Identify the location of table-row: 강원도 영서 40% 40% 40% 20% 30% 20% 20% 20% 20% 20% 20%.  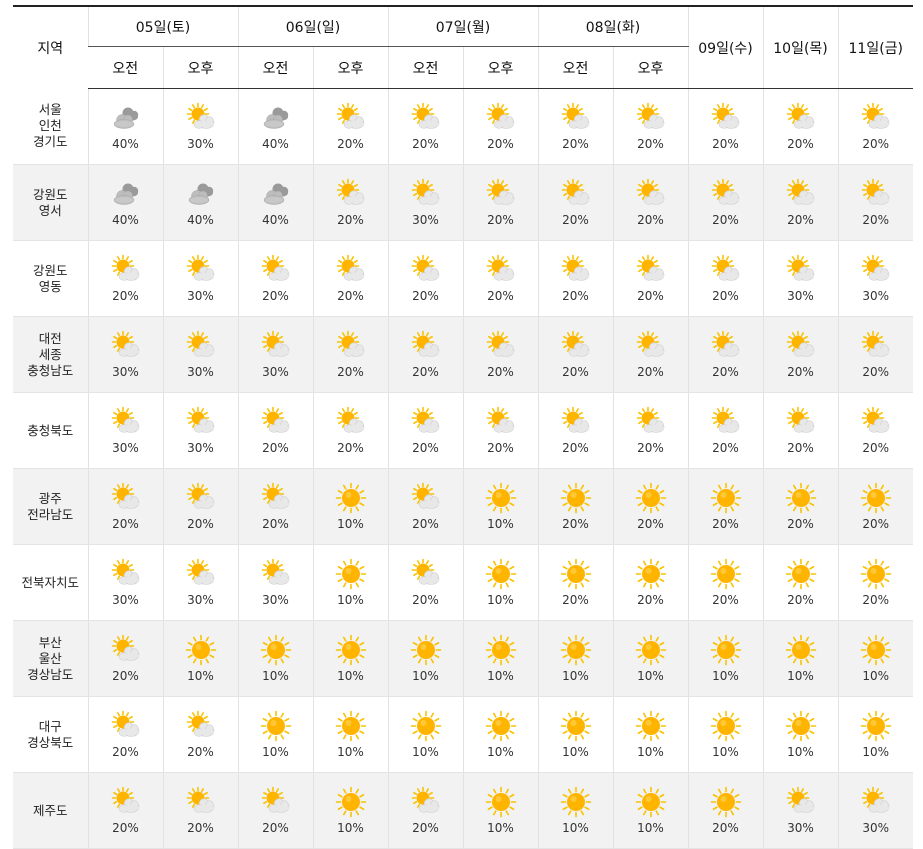
(463, 202).